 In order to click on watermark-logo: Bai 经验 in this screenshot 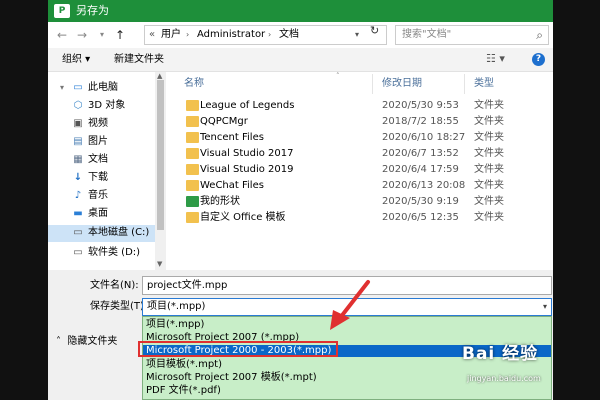, I will do `click(500, 354)`.